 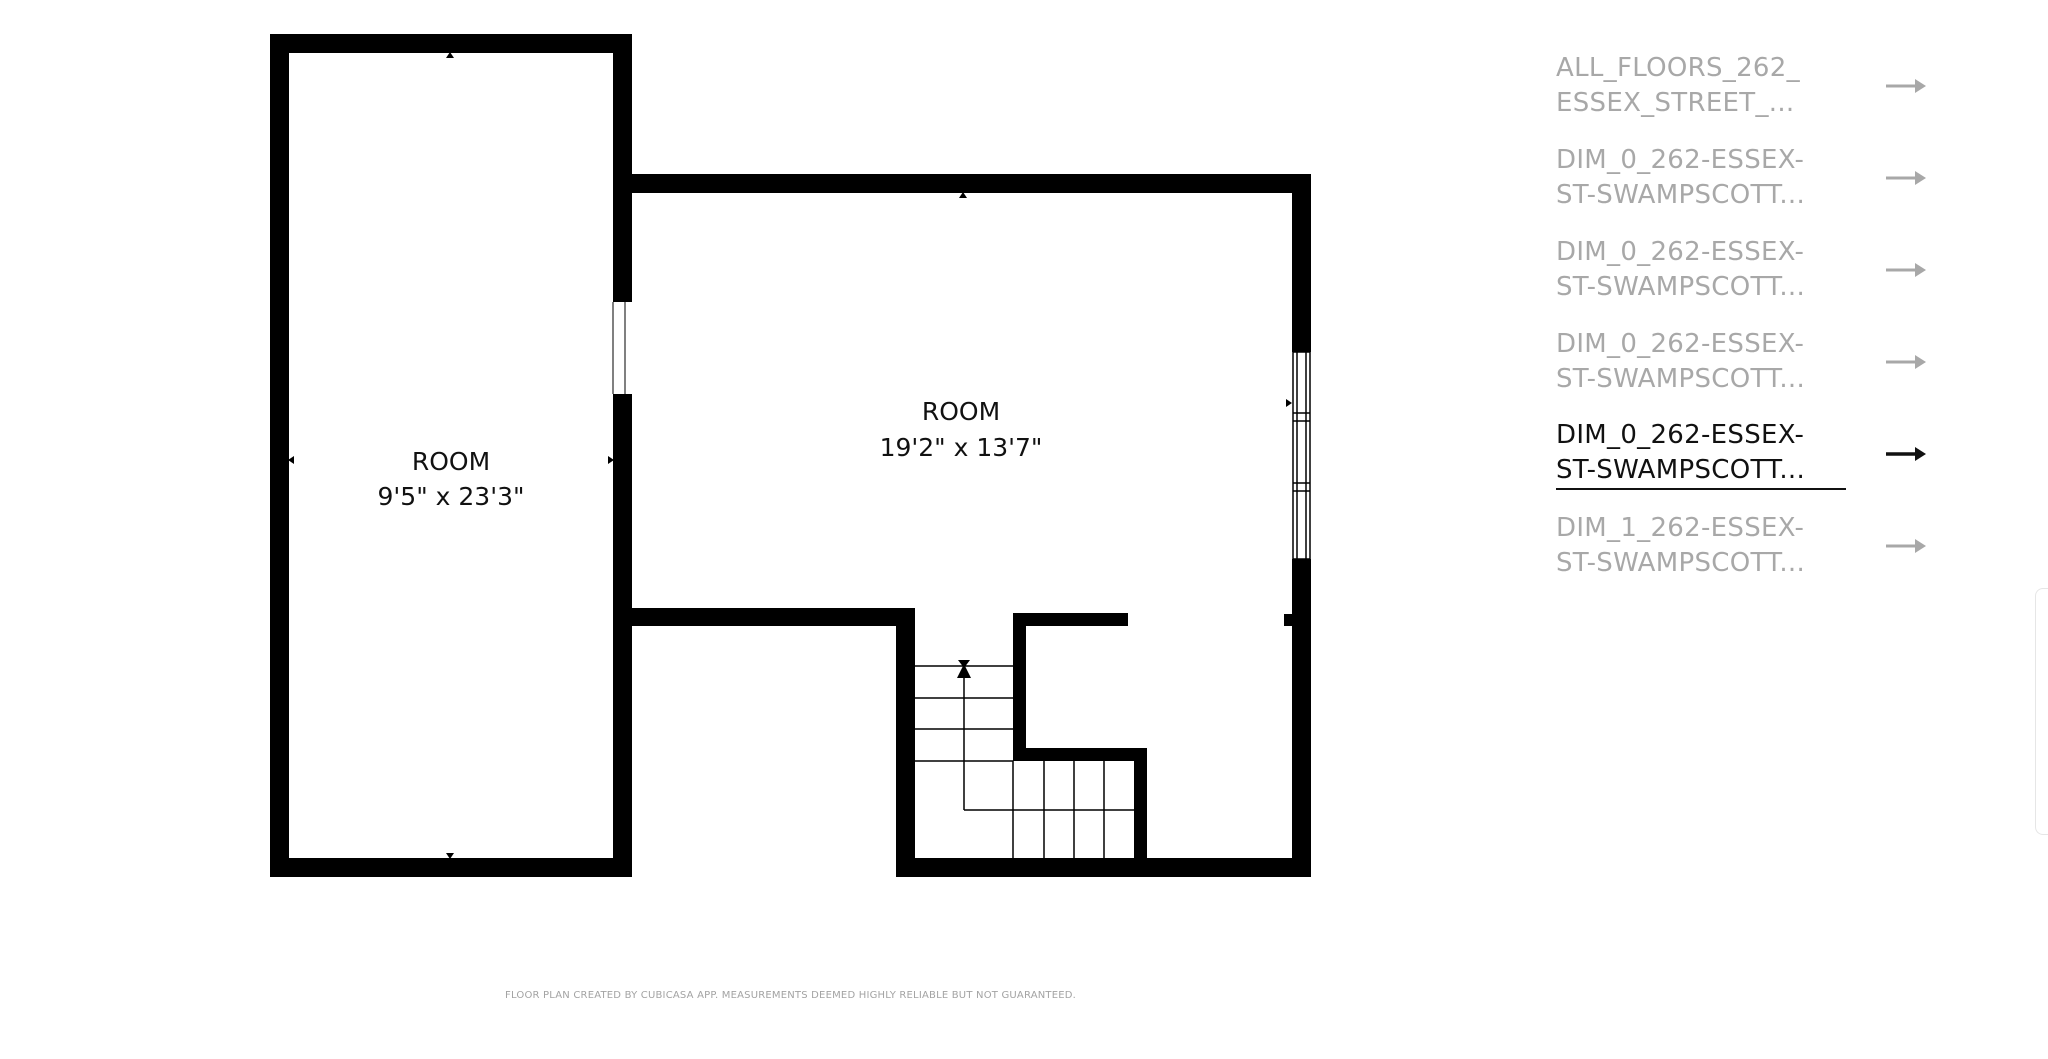 What do you see at coordinates (1301, 455) in the screenshot?
I see `window` at bounding box center [1301, 455].